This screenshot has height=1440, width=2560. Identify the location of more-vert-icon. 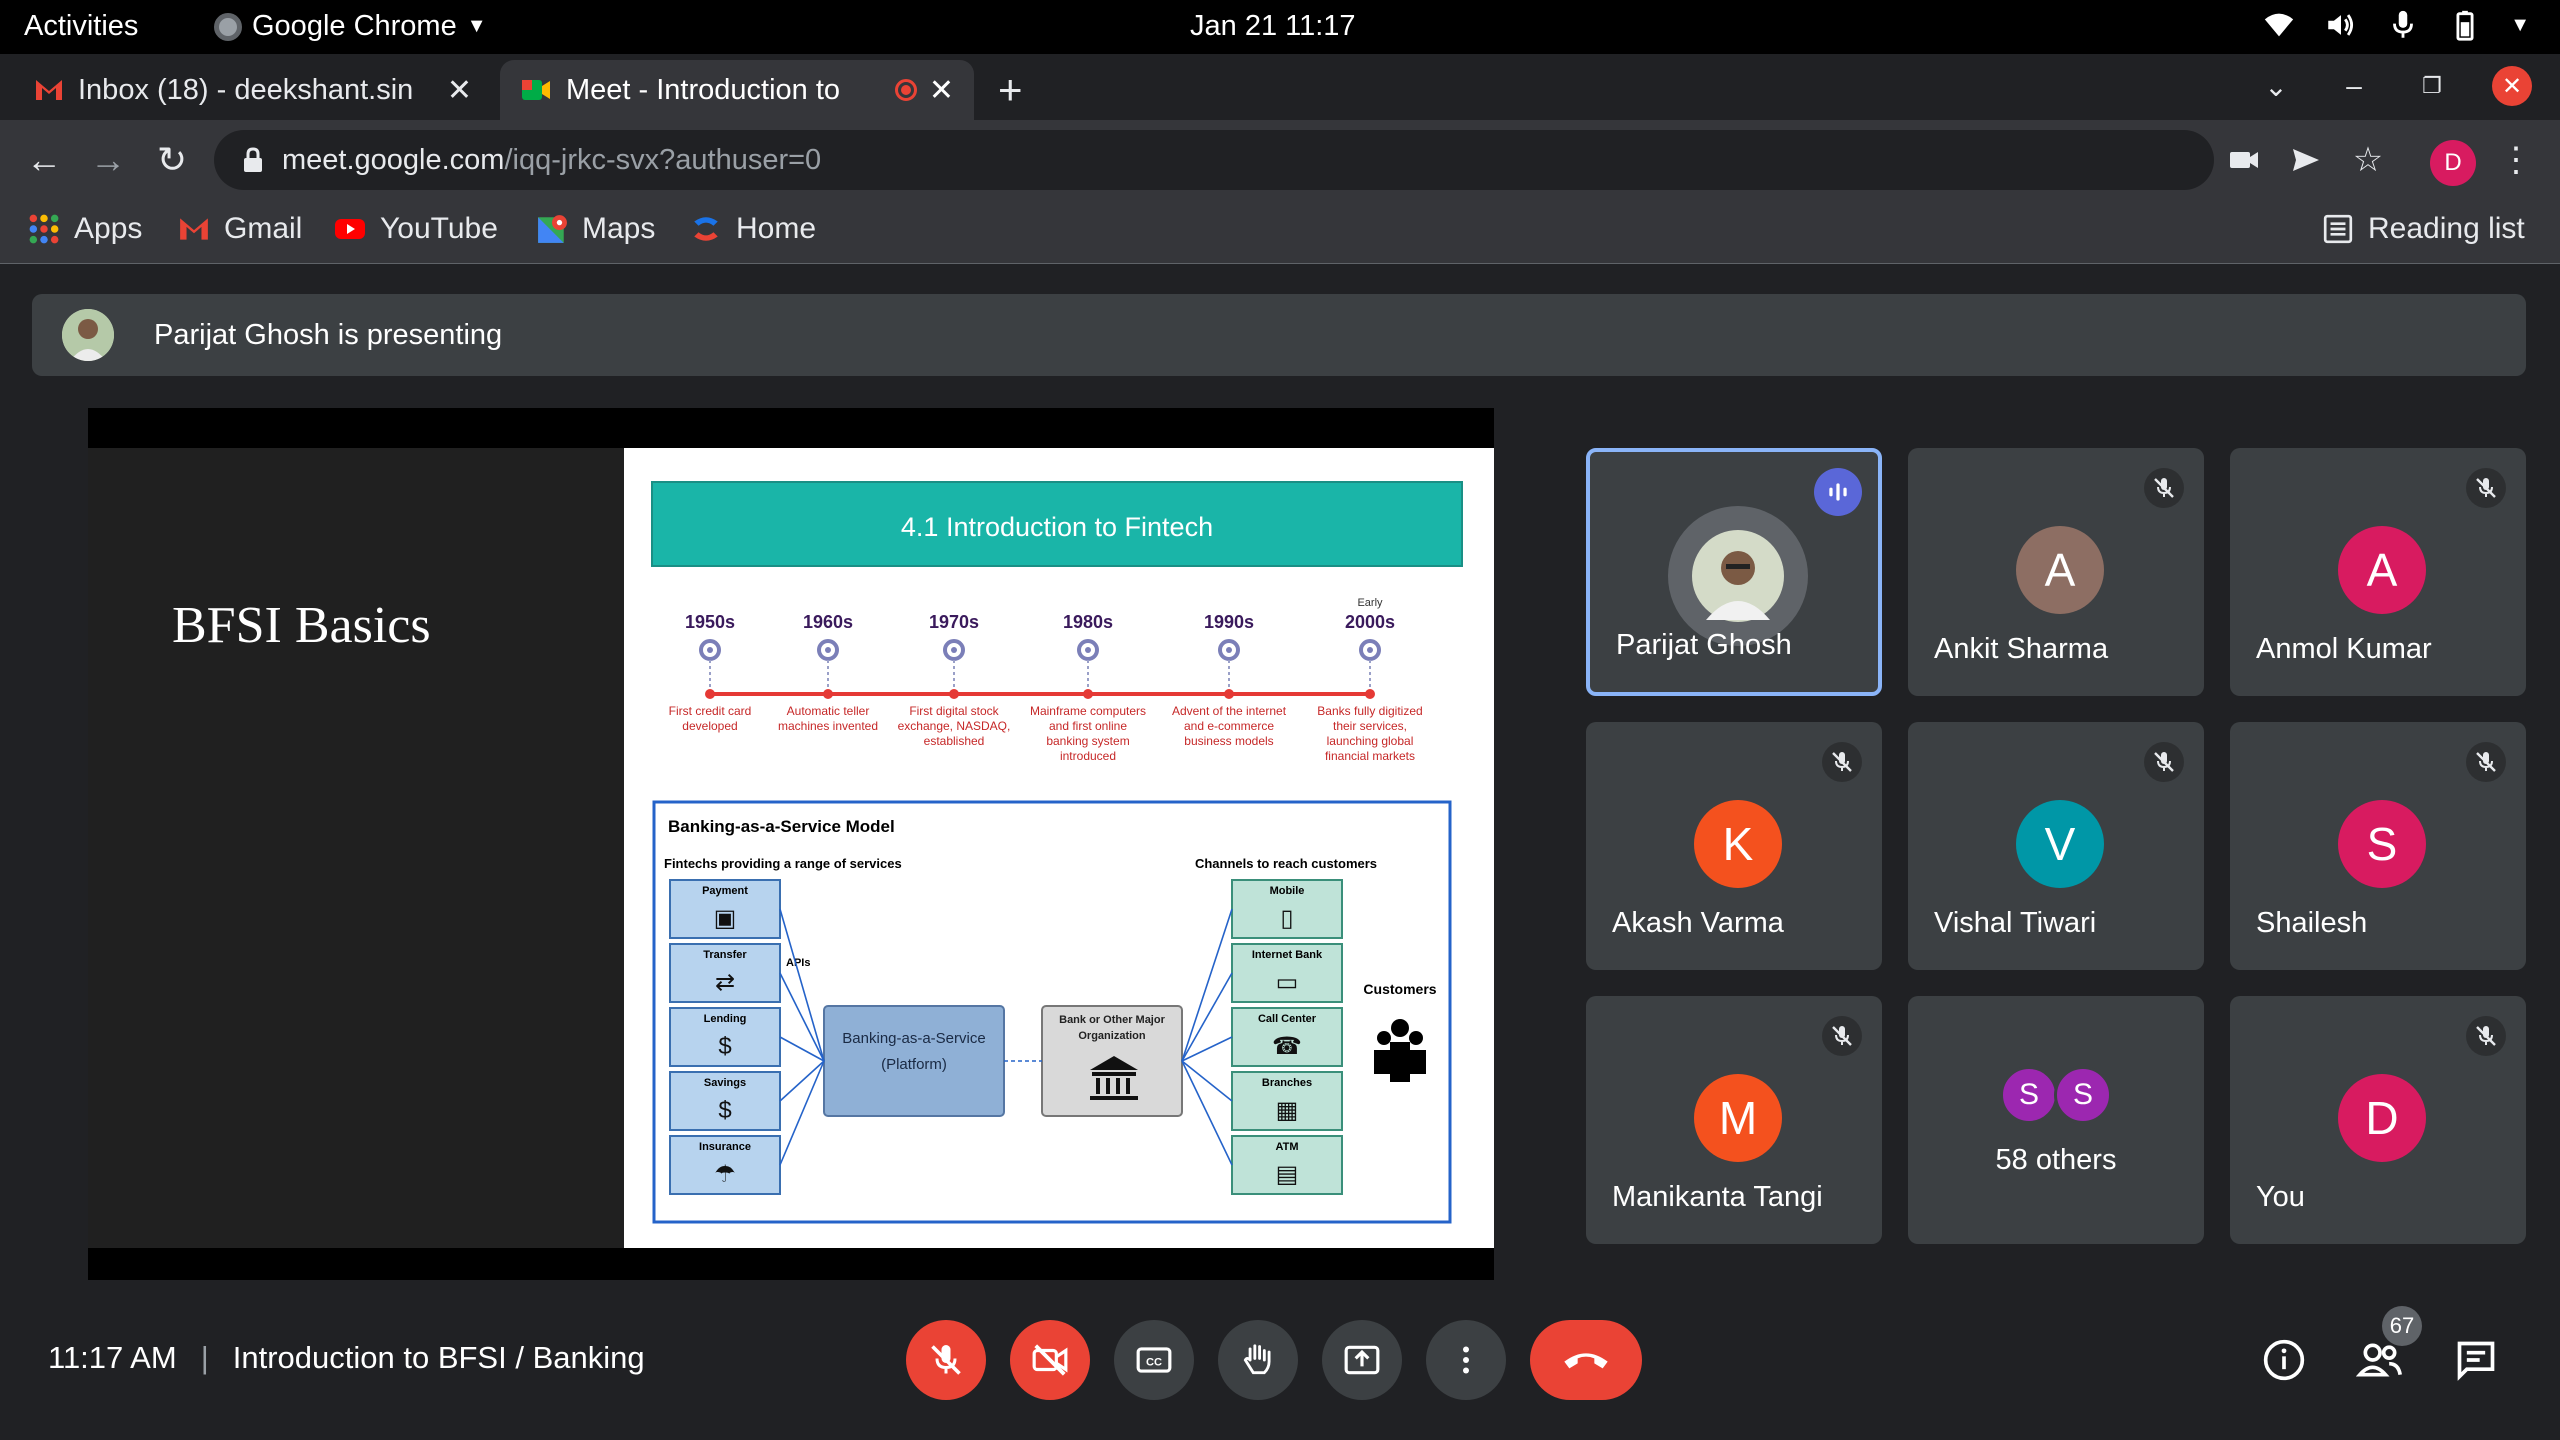
(1466, 1360).